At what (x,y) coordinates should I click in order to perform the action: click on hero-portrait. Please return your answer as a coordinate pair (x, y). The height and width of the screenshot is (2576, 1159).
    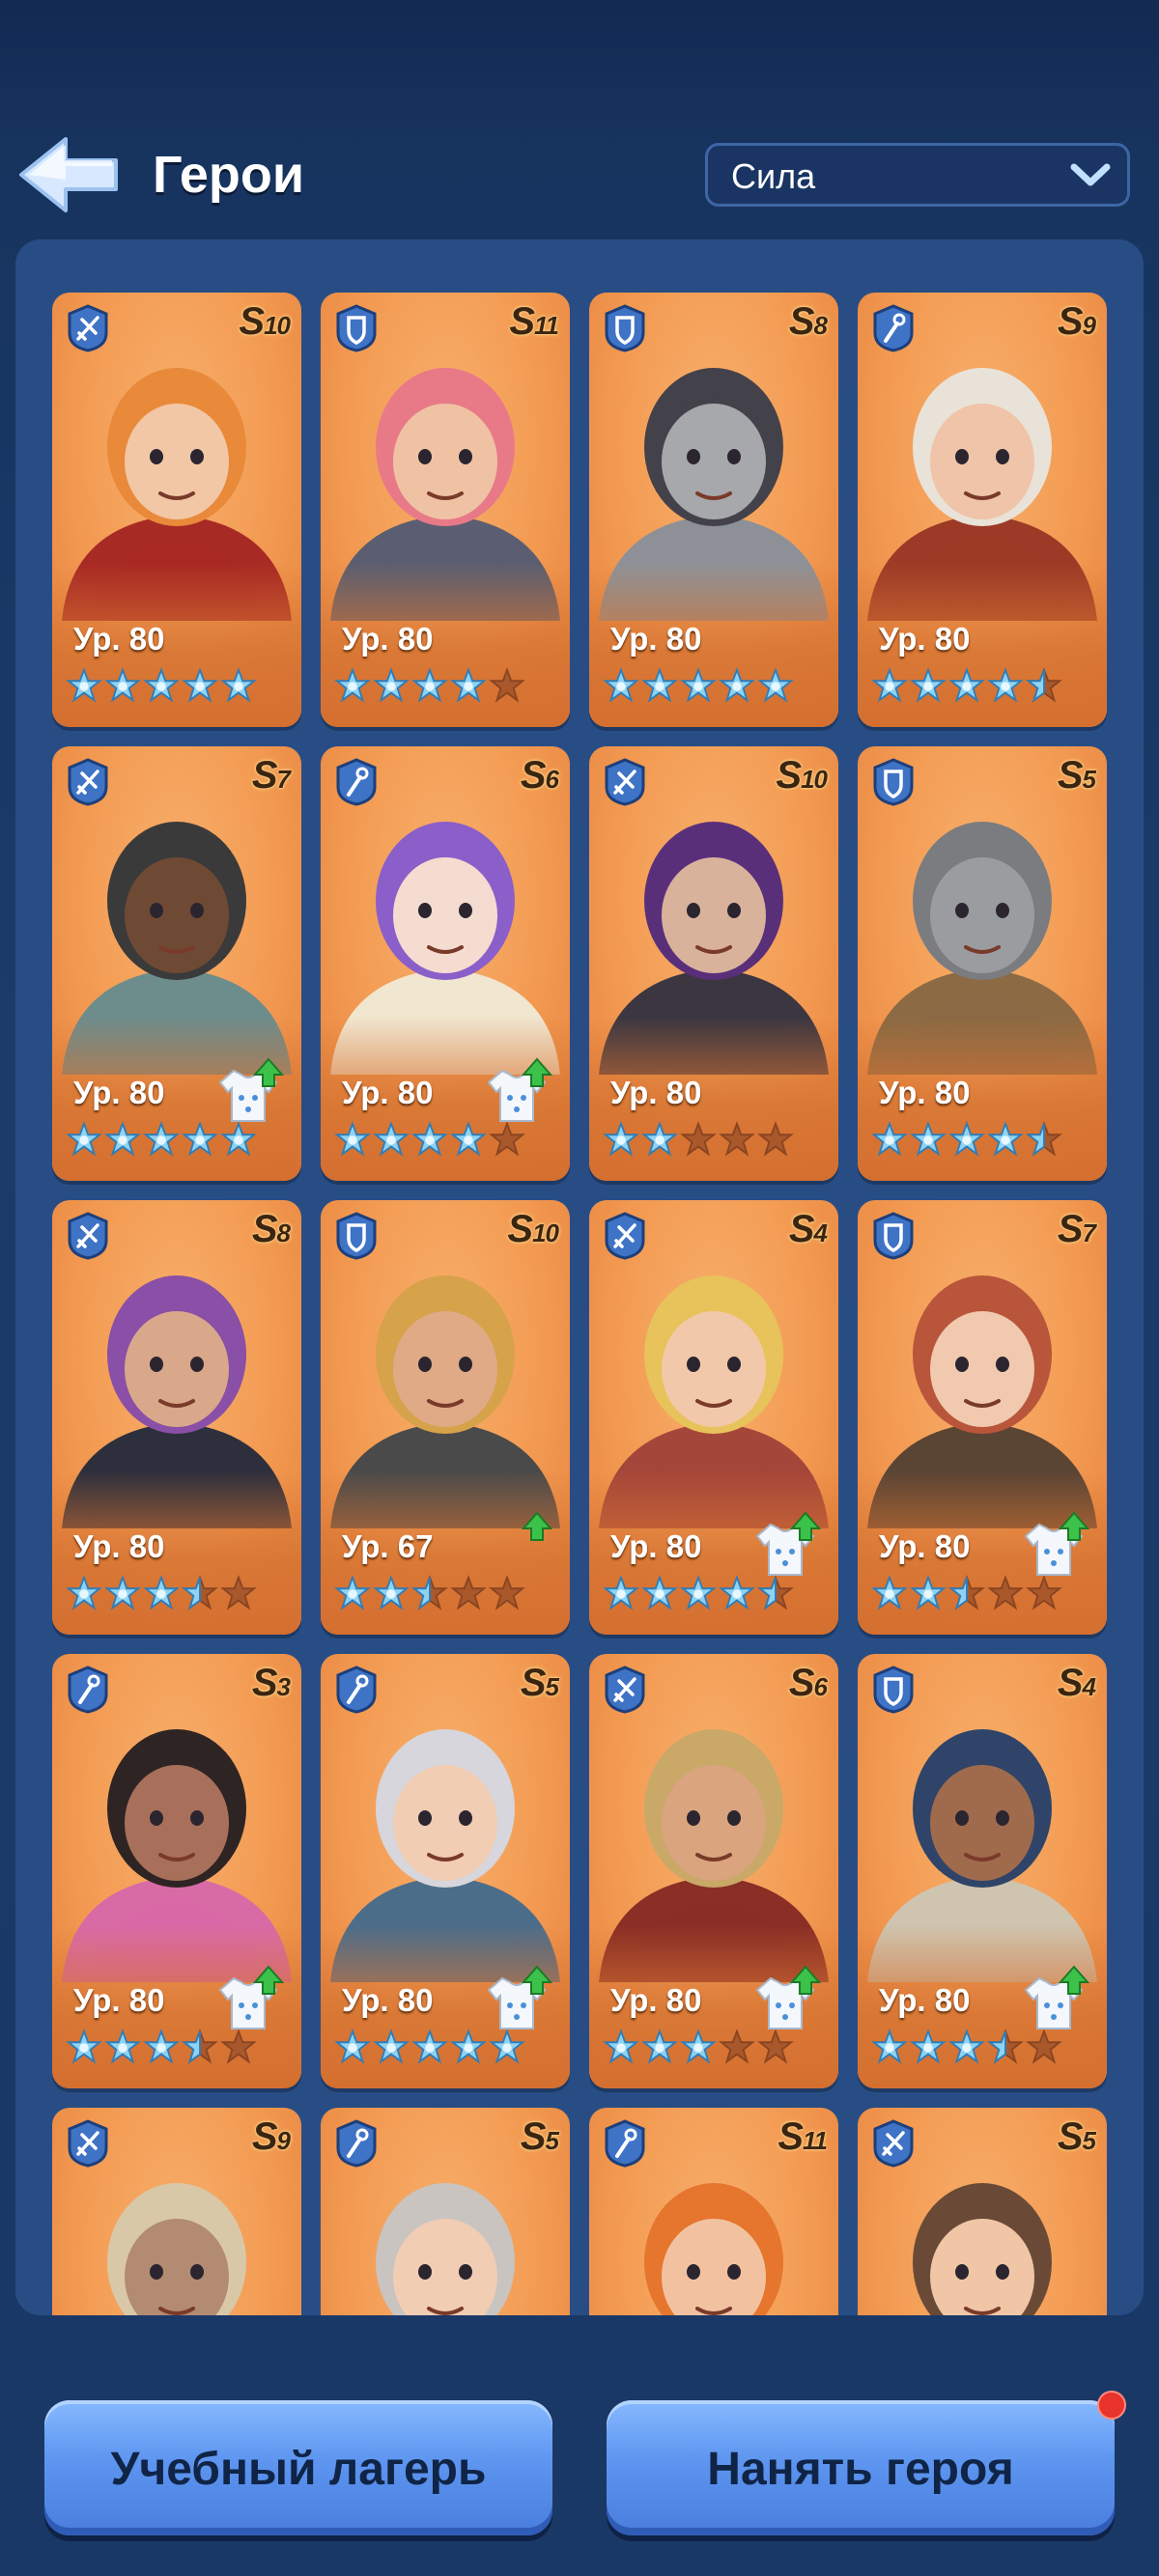
    Looking at the image, I should click on (446, 2231).